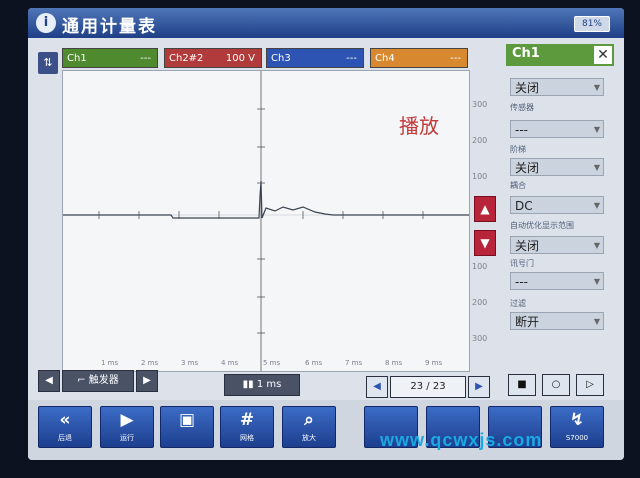 The height and width of the screenshot is (478, 640). What do you see at coordinates (189, 363) in the screenshot?
I see `svg-text: 3 ms` at bounding box center [189, 363].